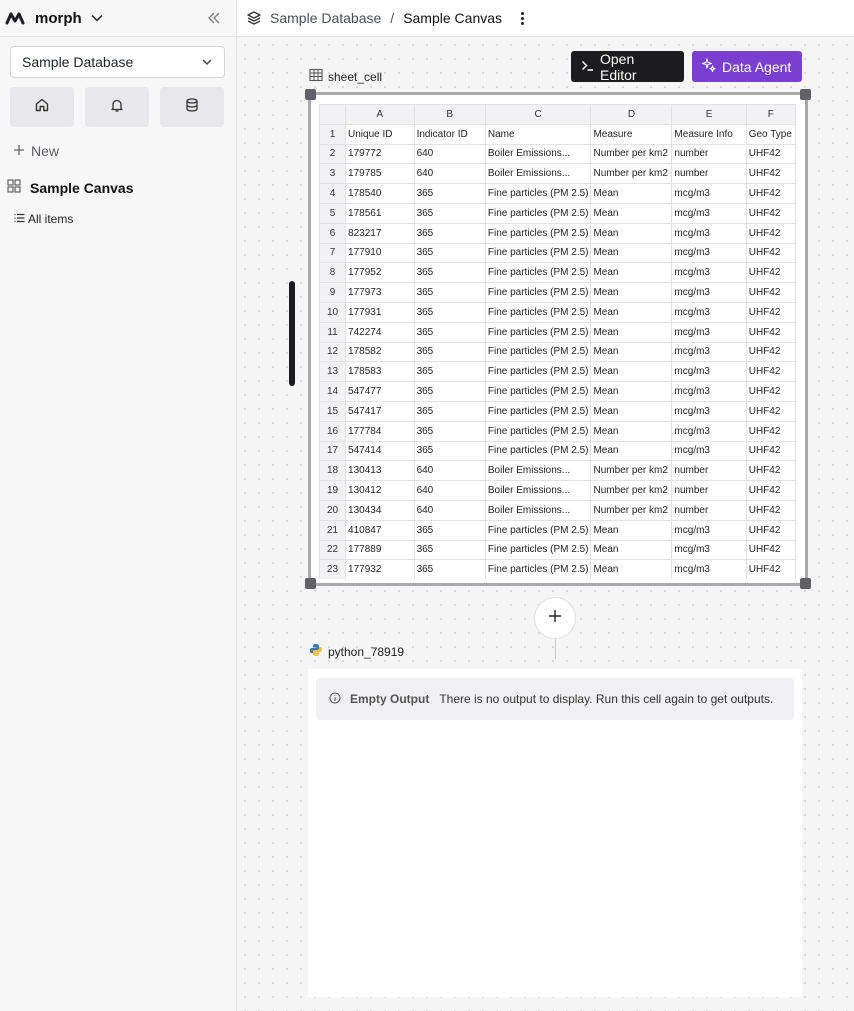 This screenshot has width=854, height=1011. I want to click on table-cell: 178583, so click(380, 372).